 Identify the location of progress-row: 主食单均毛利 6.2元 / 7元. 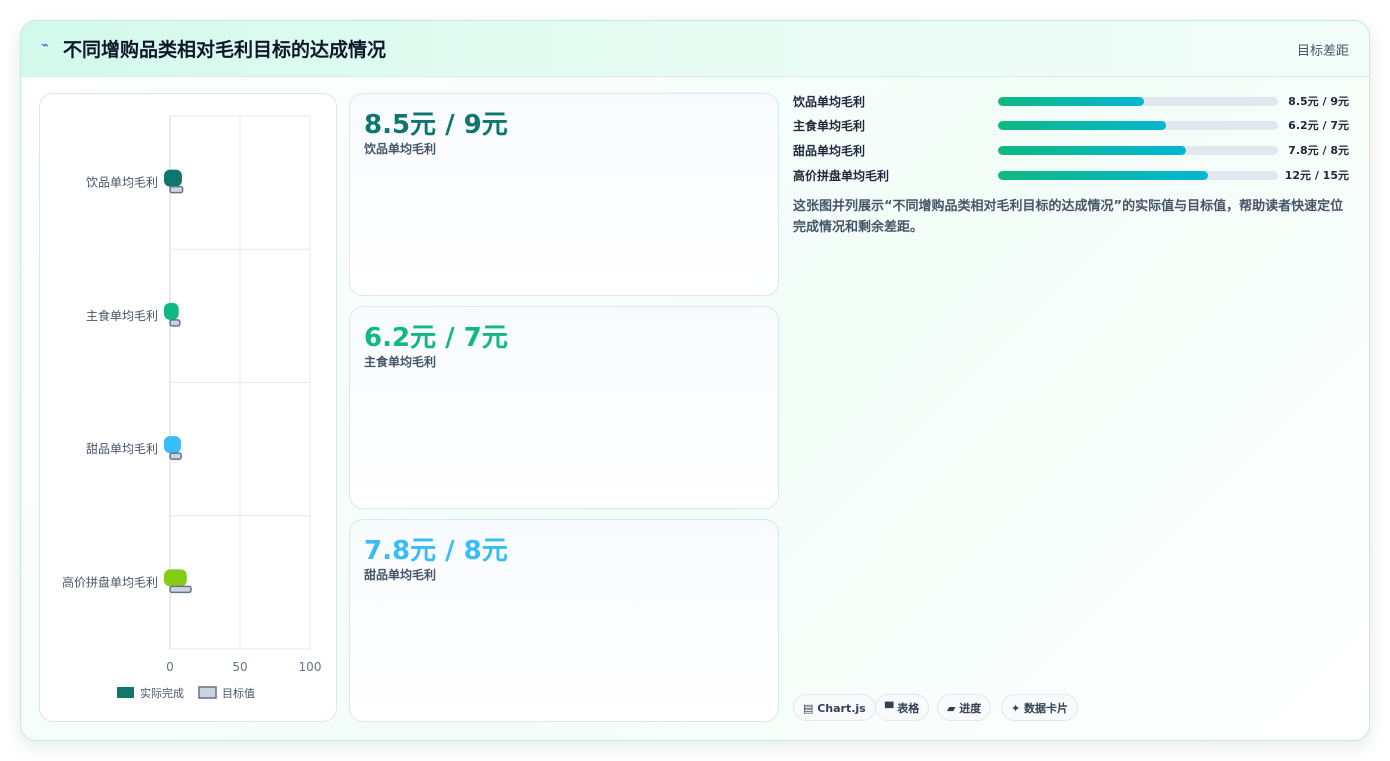
(1071, 125).